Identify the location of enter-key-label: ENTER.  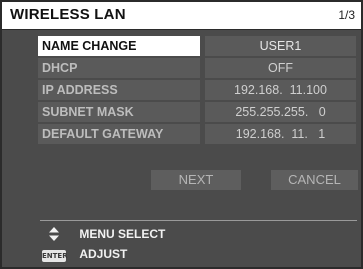
(55, 255).